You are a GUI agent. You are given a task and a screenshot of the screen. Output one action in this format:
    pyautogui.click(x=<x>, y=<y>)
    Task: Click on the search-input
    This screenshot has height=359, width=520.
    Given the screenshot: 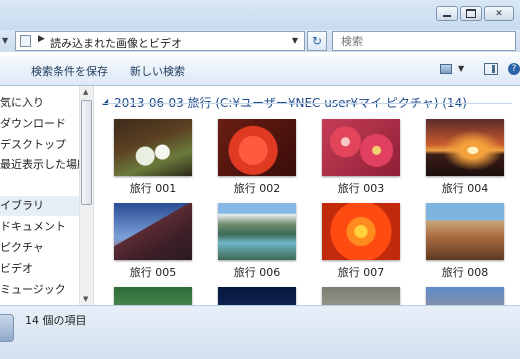 What is the action you would take?
    pyautogui.click(x=426, y=41)
    